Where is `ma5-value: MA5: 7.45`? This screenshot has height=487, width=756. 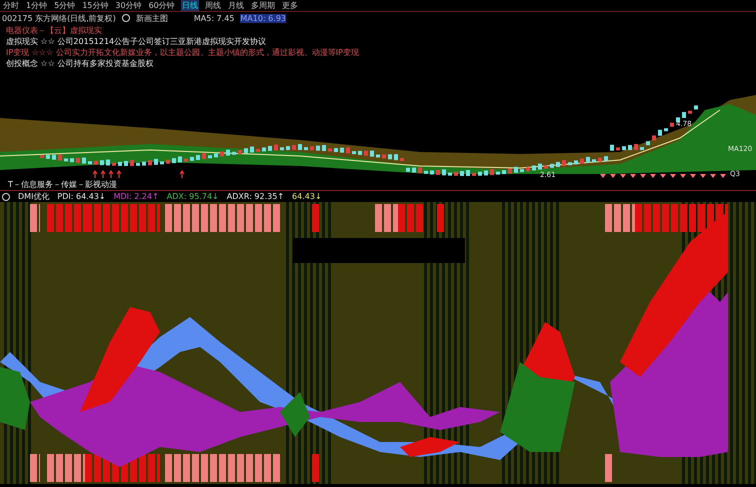 ma5-value: MA5: 7.45 is located at coordinates (214, 18).